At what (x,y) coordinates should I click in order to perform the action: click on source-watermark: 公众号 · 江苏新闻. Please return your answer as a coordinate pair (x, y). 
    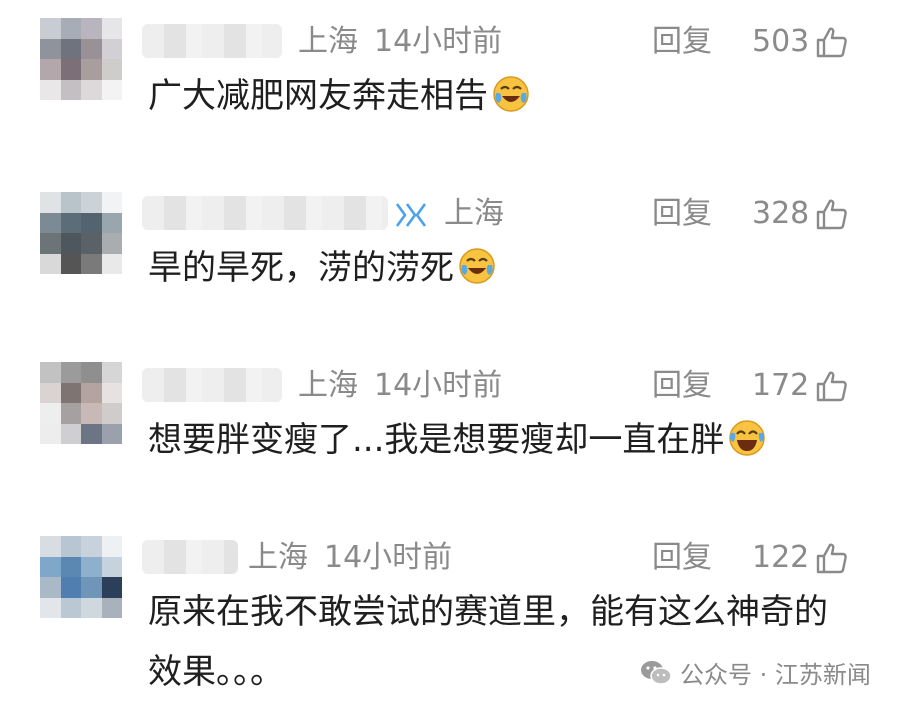
    Looking at the image, I should click on (755, 672).